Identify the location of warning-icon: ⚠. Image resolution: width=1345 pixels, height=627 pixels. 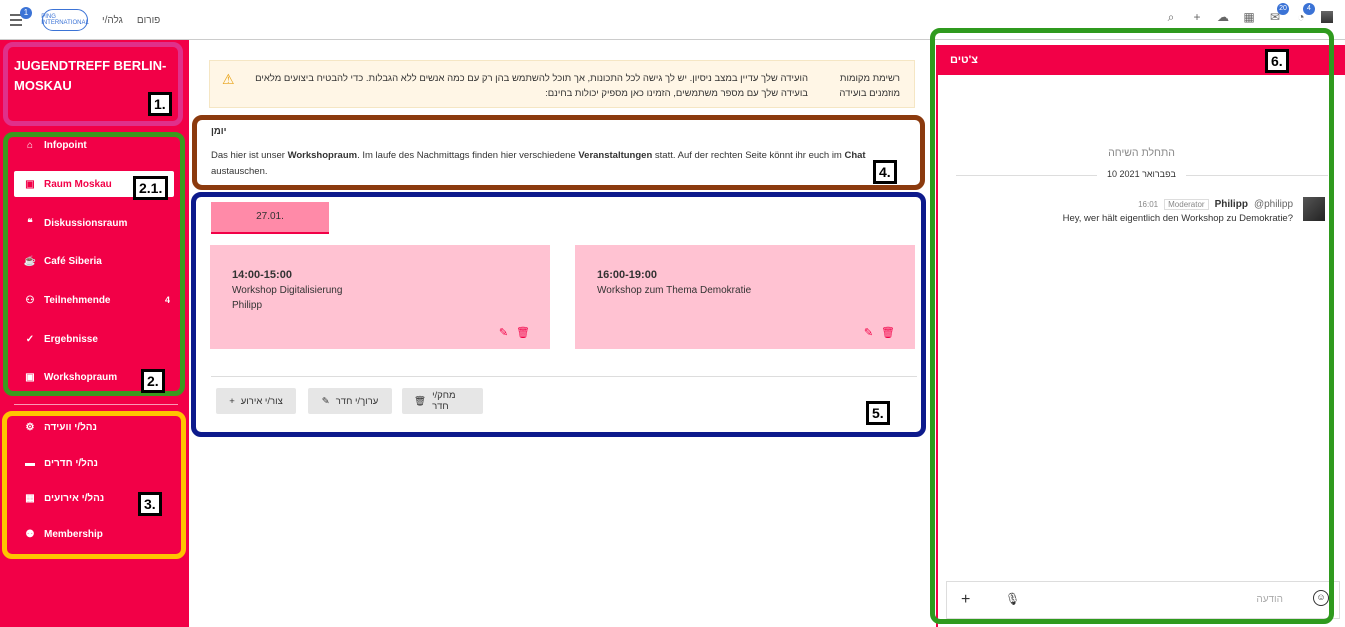
(228, 79).